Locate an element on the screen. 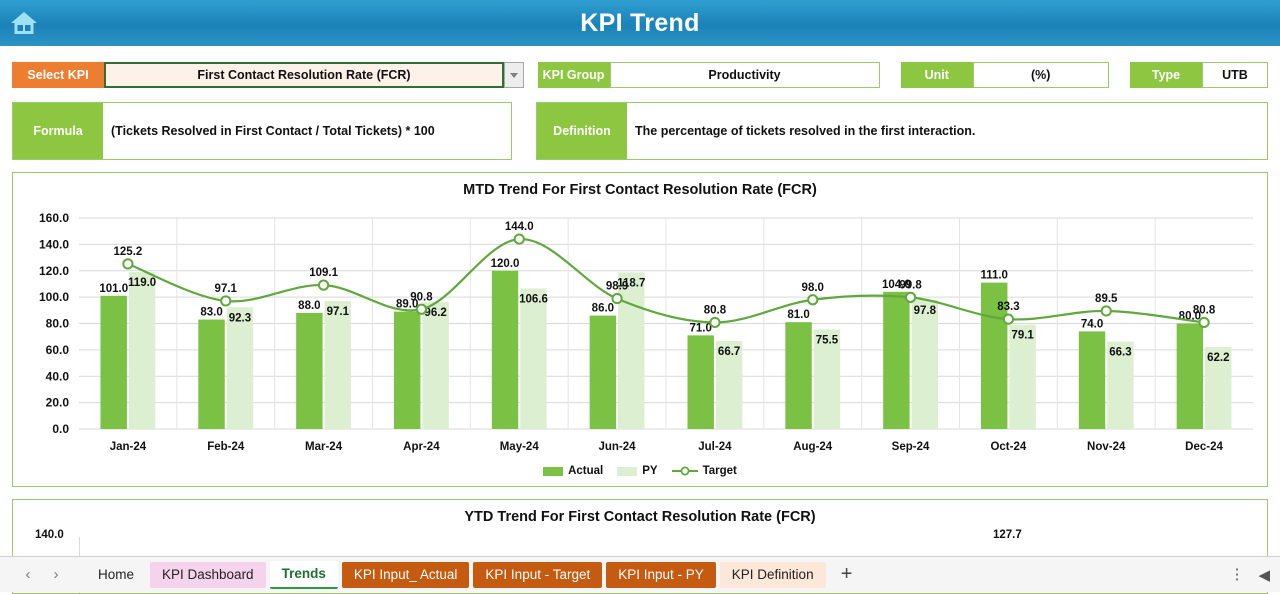 The image size is (1280, 594). x-tick-label: Nov-24 is located at coordinates (1106, 447).